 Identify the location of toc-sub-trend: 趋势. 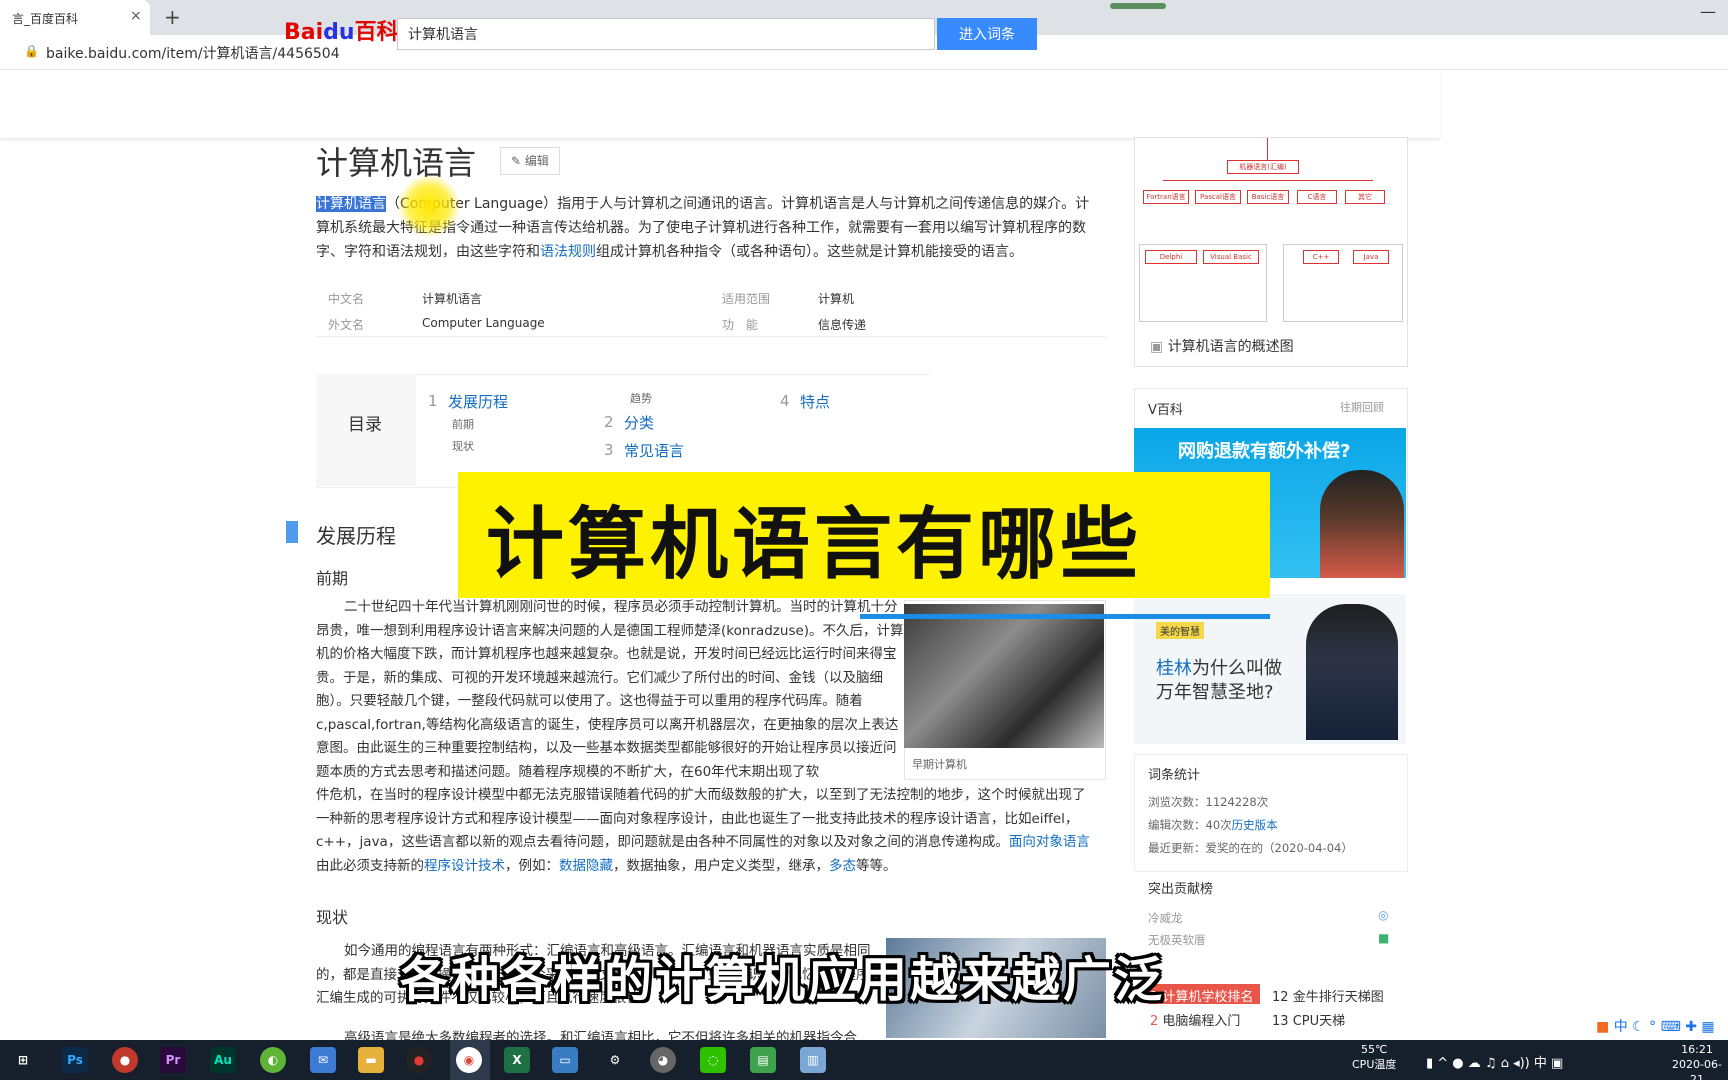
(641, 398).